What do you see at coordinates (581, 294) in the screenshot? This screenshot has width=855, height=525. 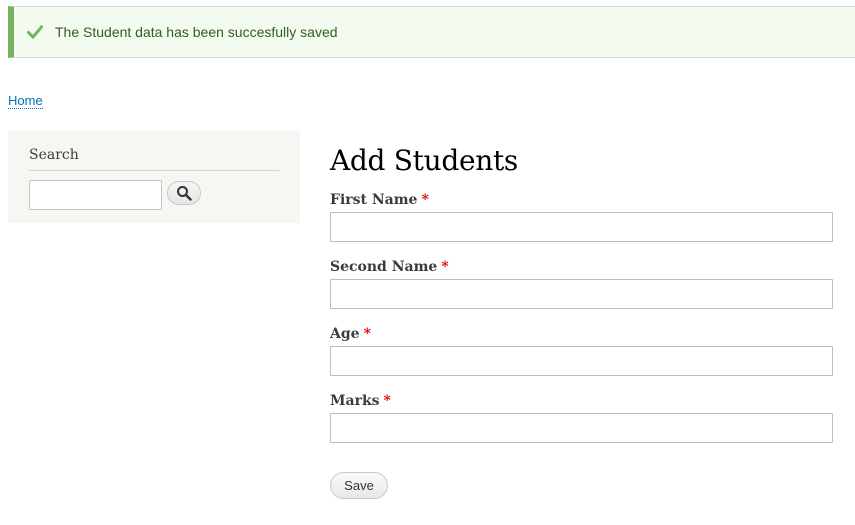 I see `second-name-input` at bounding box center [581, 294].